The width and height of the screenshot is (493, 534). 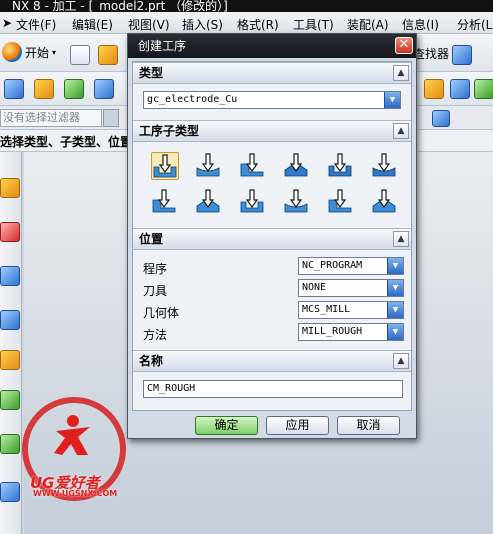 I want to click on menu-info: 信息(I), so click(x=420, y=24).